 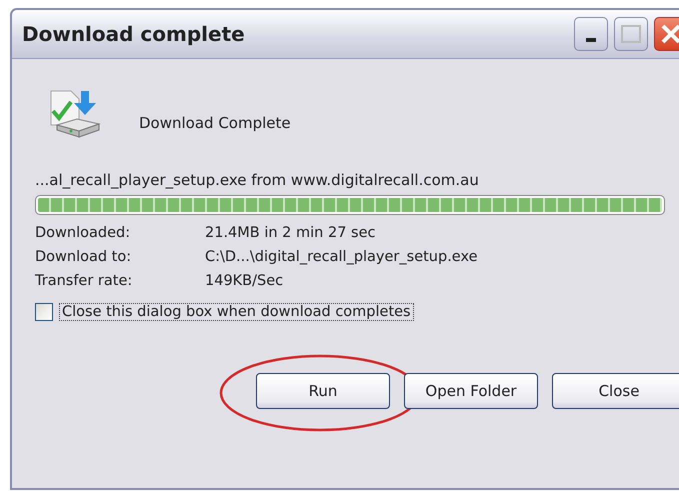 I want to click on detail-label: Transfer rate:, so click(x=84, y=281).